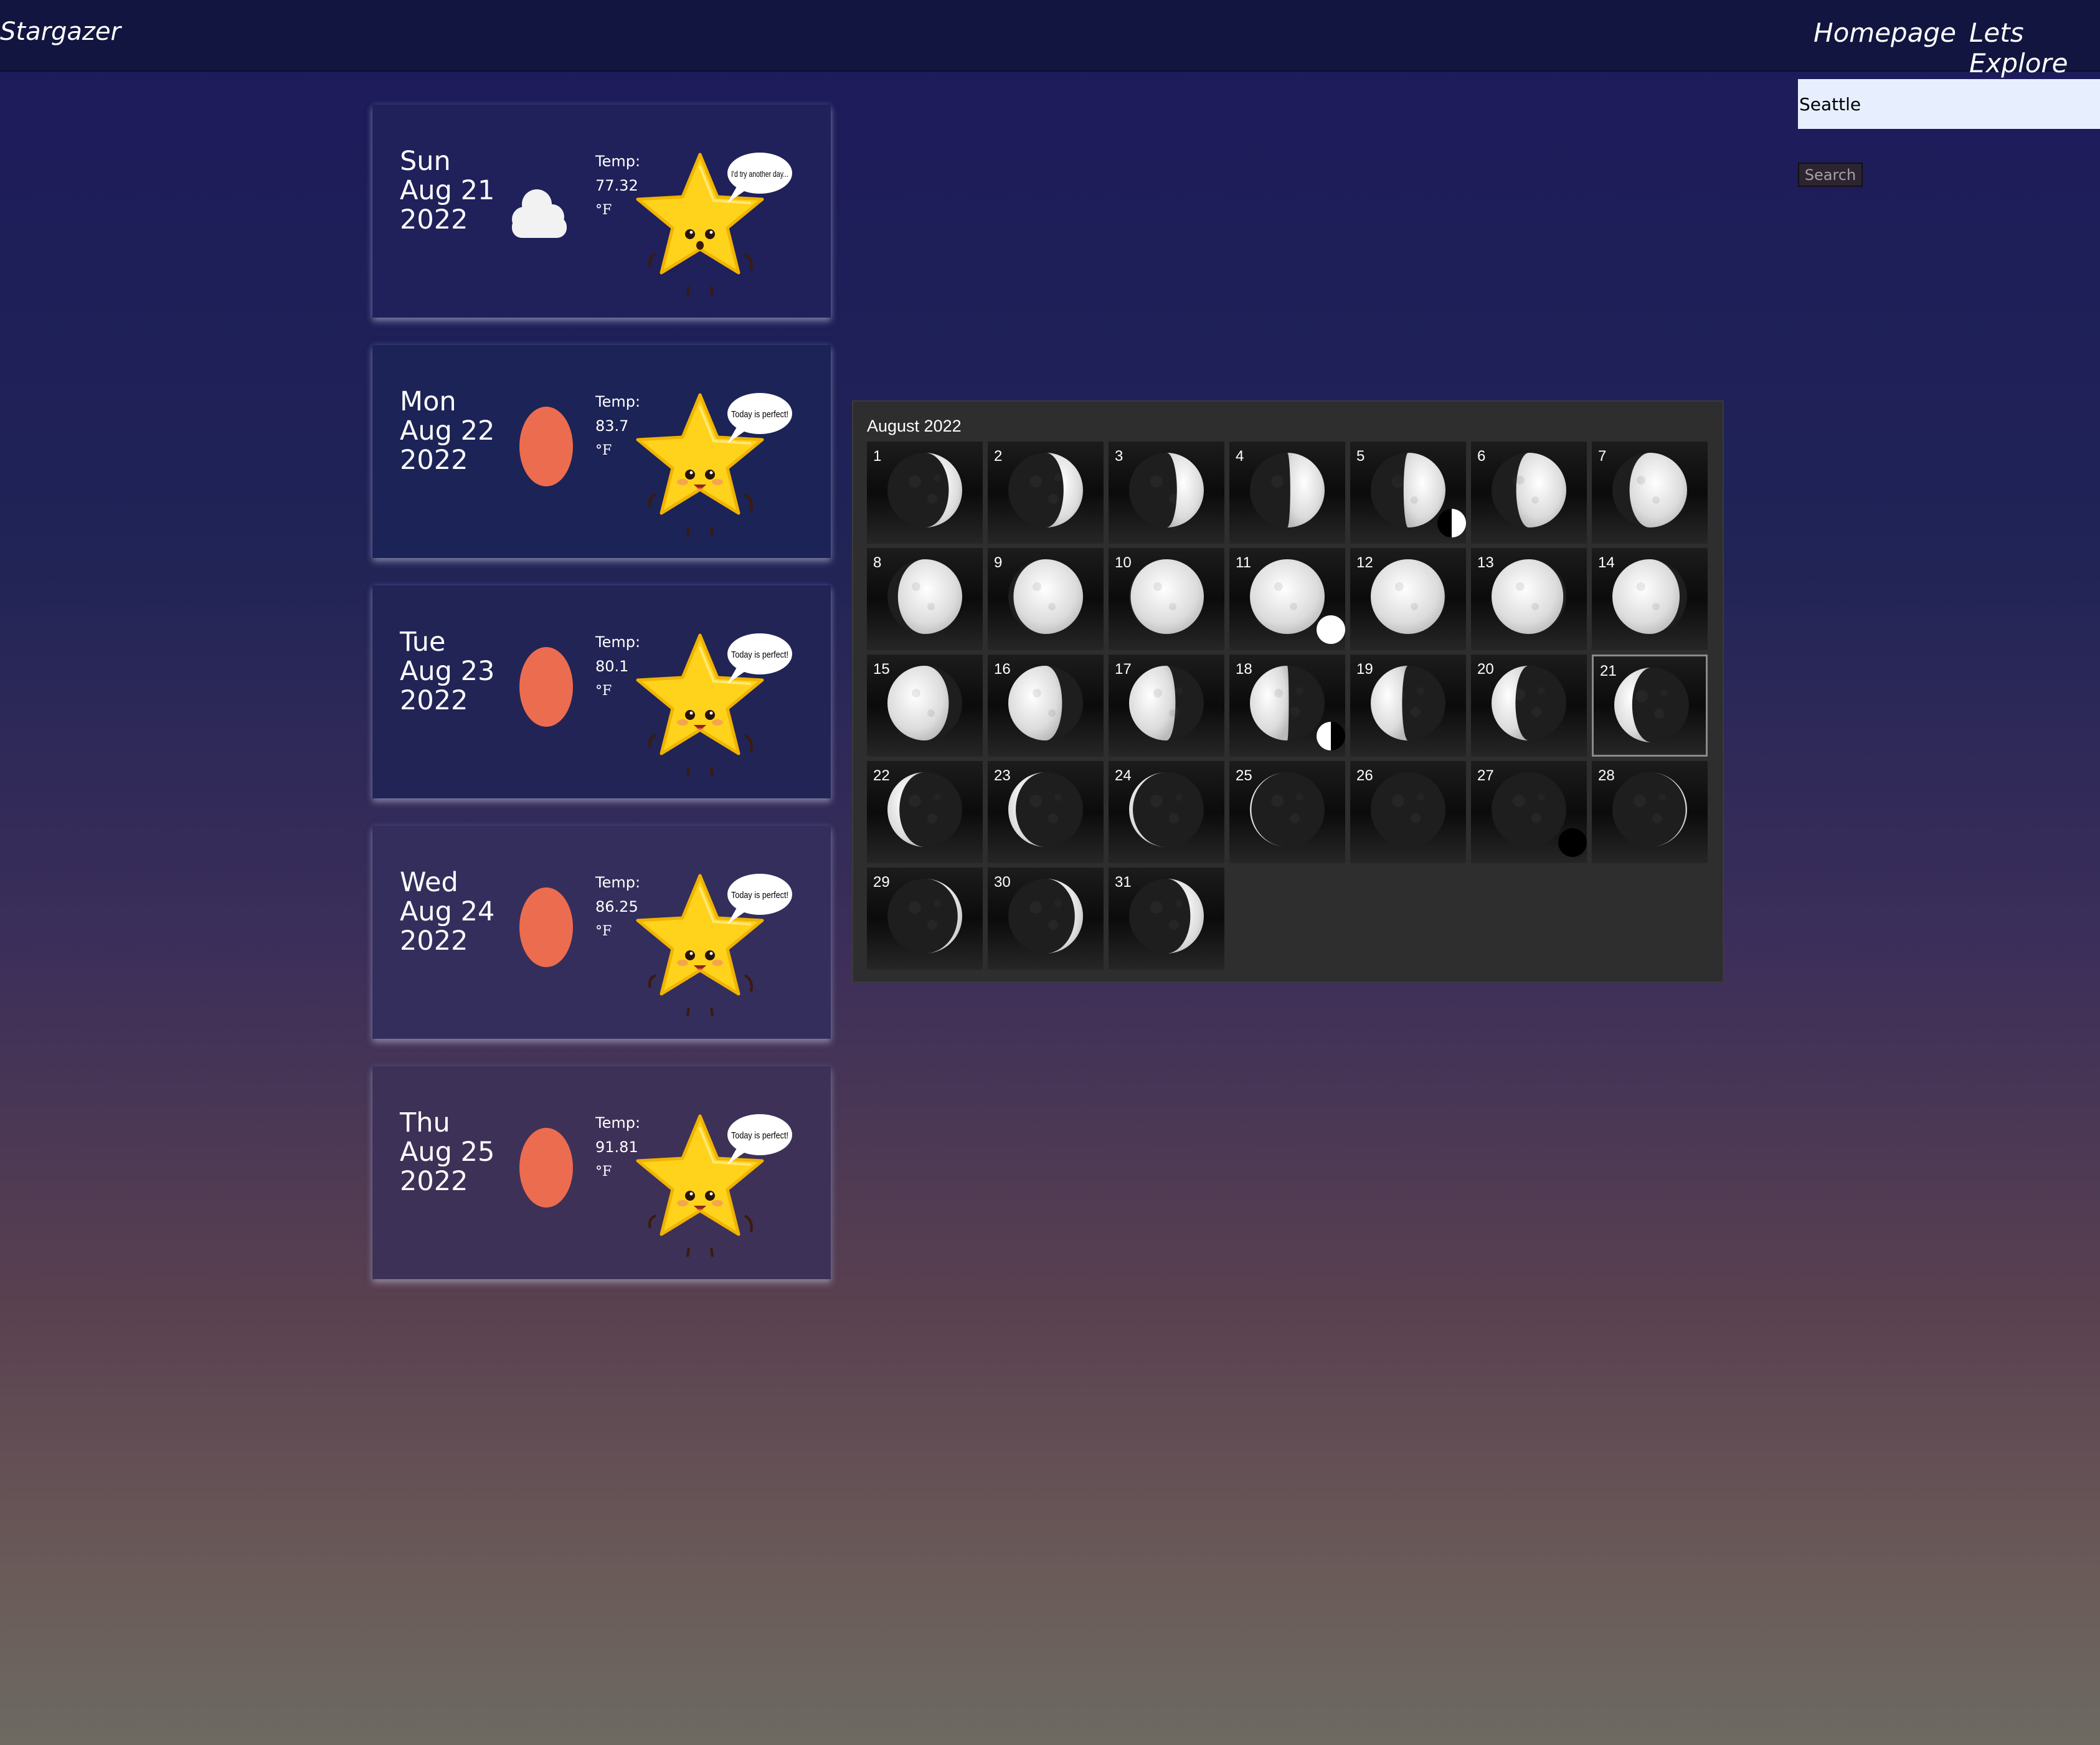  What do you see at coordinates (1166, 919) in the screenshot?
I see `calendar-day-cell: 31` at bounding box center [1166, 919].